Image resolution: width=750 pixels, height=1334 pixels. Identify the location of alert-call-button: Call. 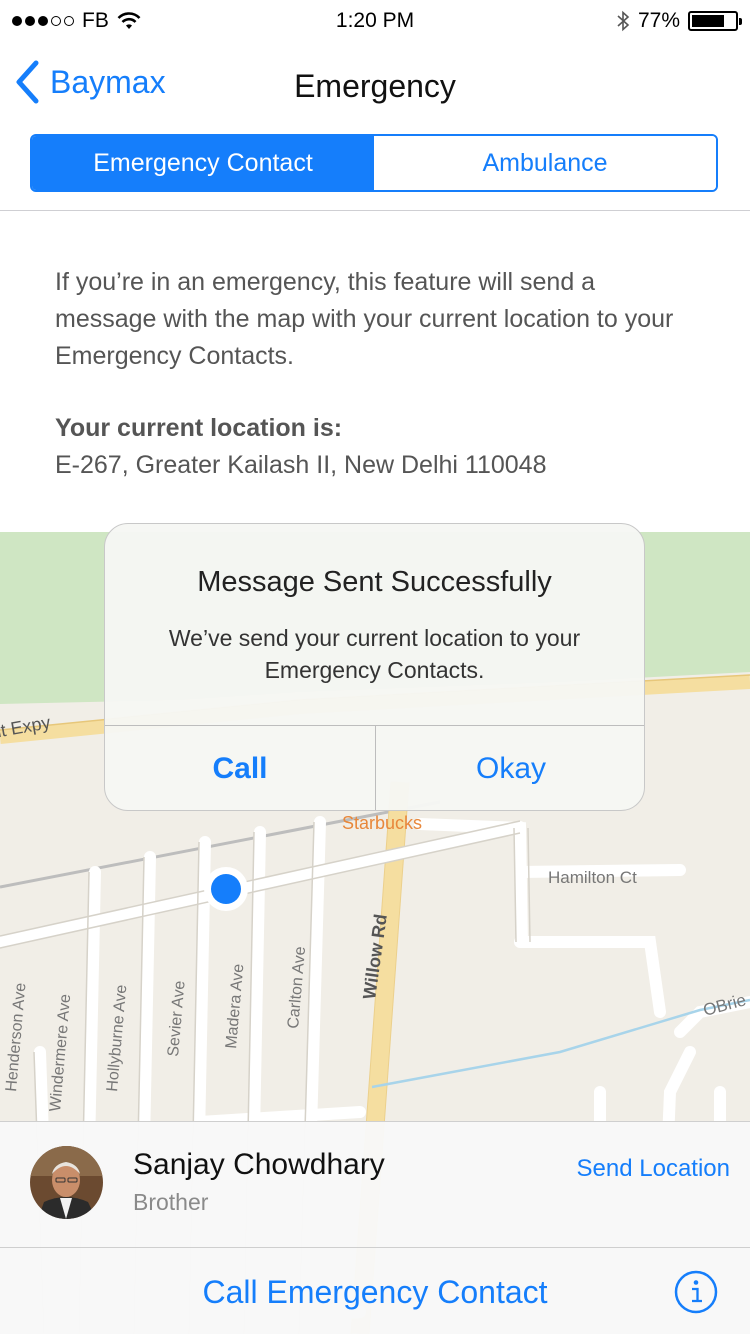
(240, 768).